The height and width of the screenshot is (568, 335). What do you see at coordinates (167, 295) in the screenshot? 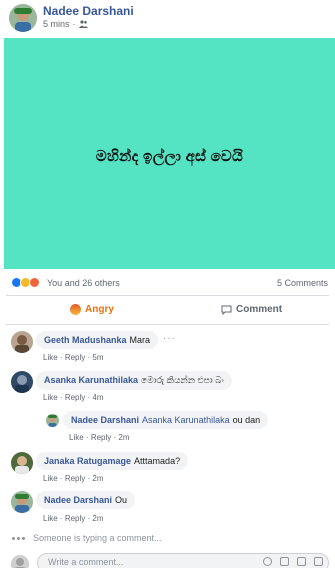
I see `divider` at bounding box center [167, 295].